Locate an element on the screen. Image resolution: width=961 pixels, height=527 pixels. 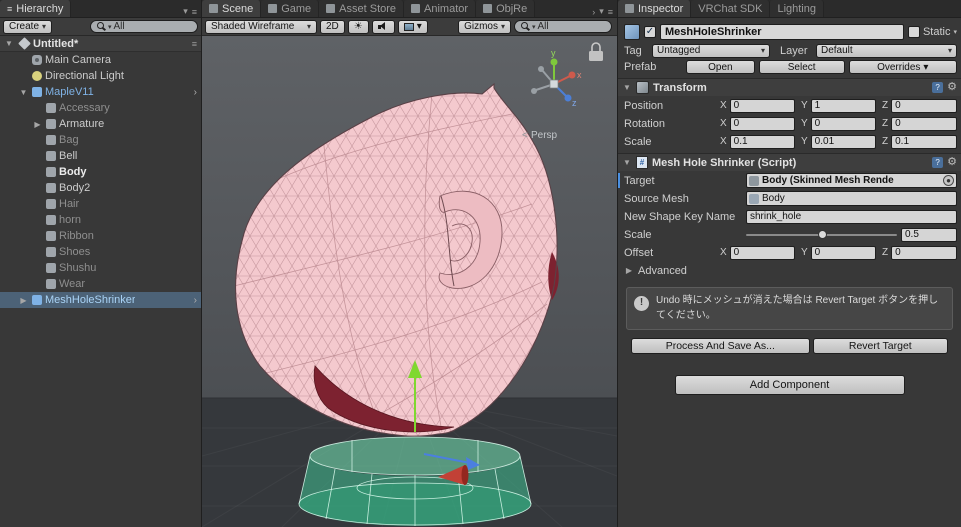
scale-slider is located at coordinates (821, 235).